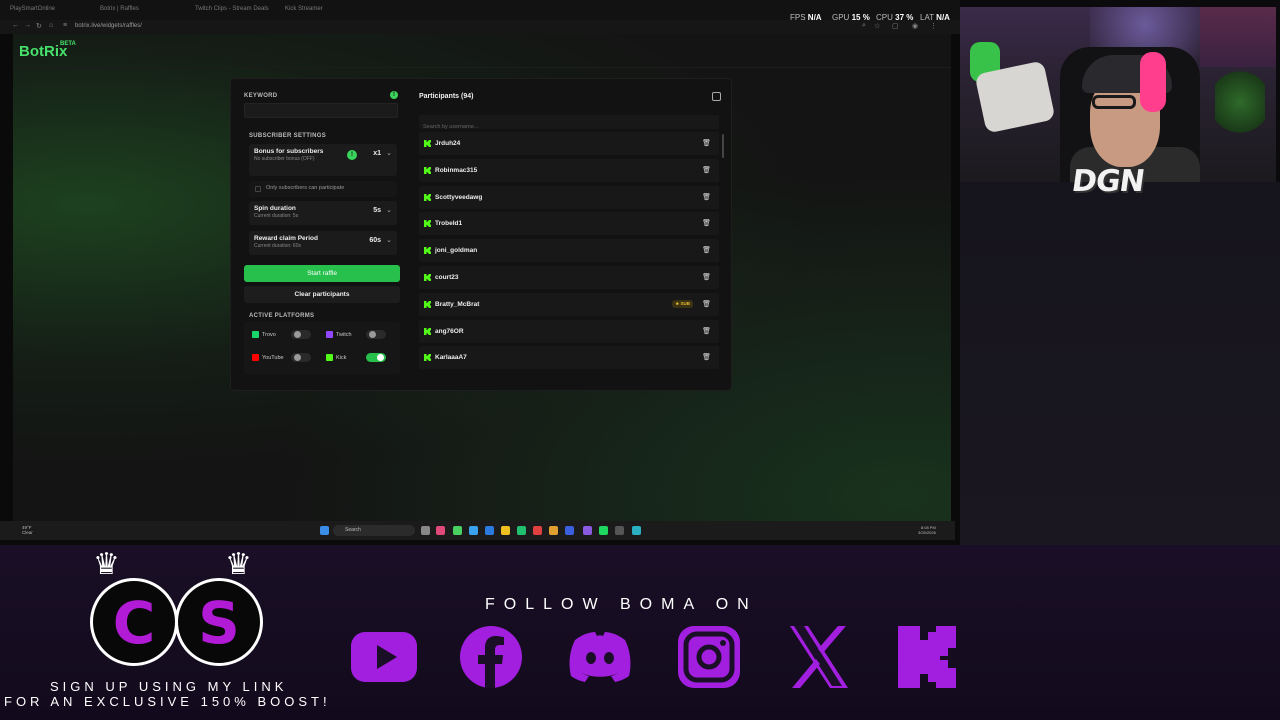 The image size is (1280, 720). Describe the element at coordinates (374, 530) in the screenshot. I see `taskbar-search: Search` at that location.